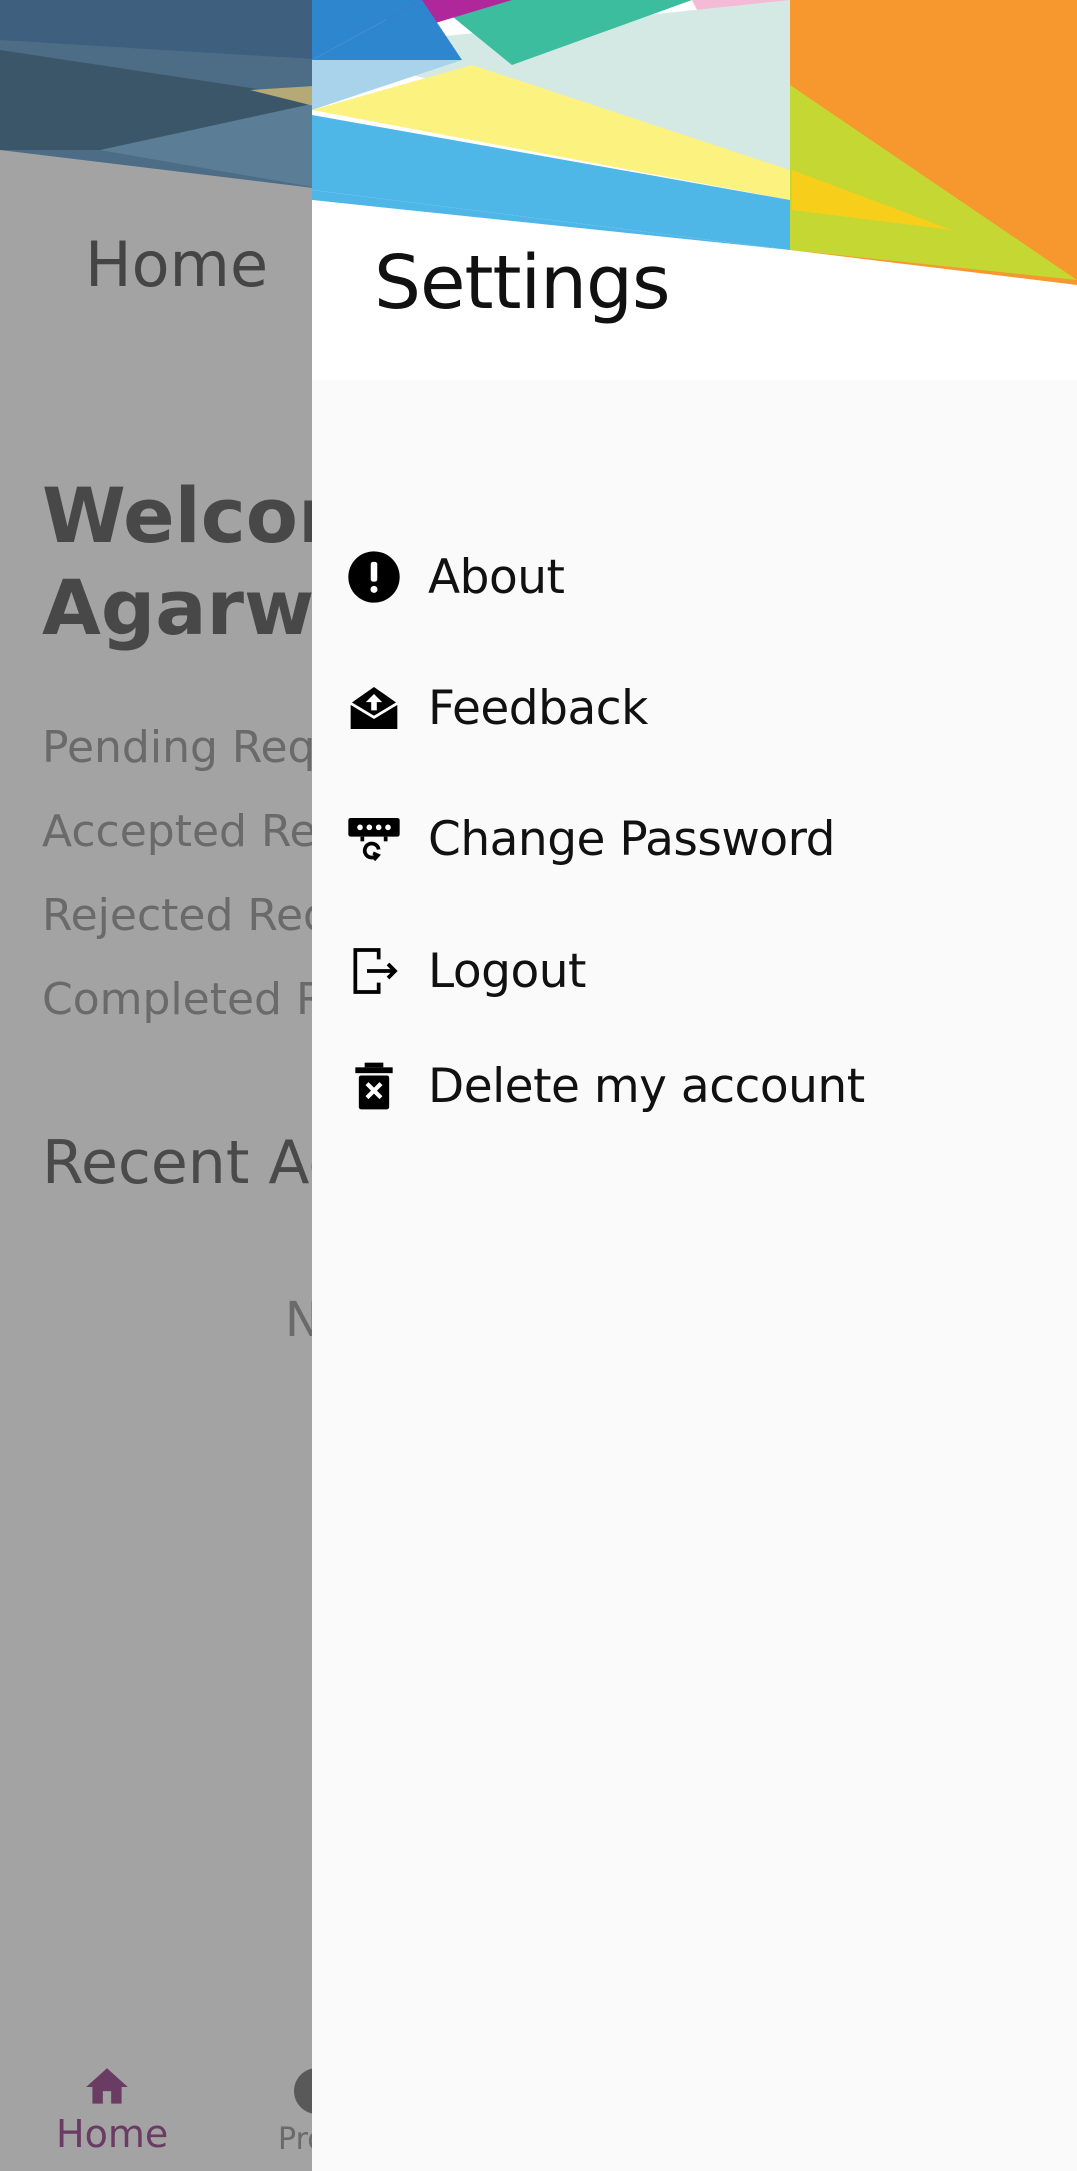  Describe the element at coordinates (374, 577) in the screenshot. I see `info-alert-icon` at that location.